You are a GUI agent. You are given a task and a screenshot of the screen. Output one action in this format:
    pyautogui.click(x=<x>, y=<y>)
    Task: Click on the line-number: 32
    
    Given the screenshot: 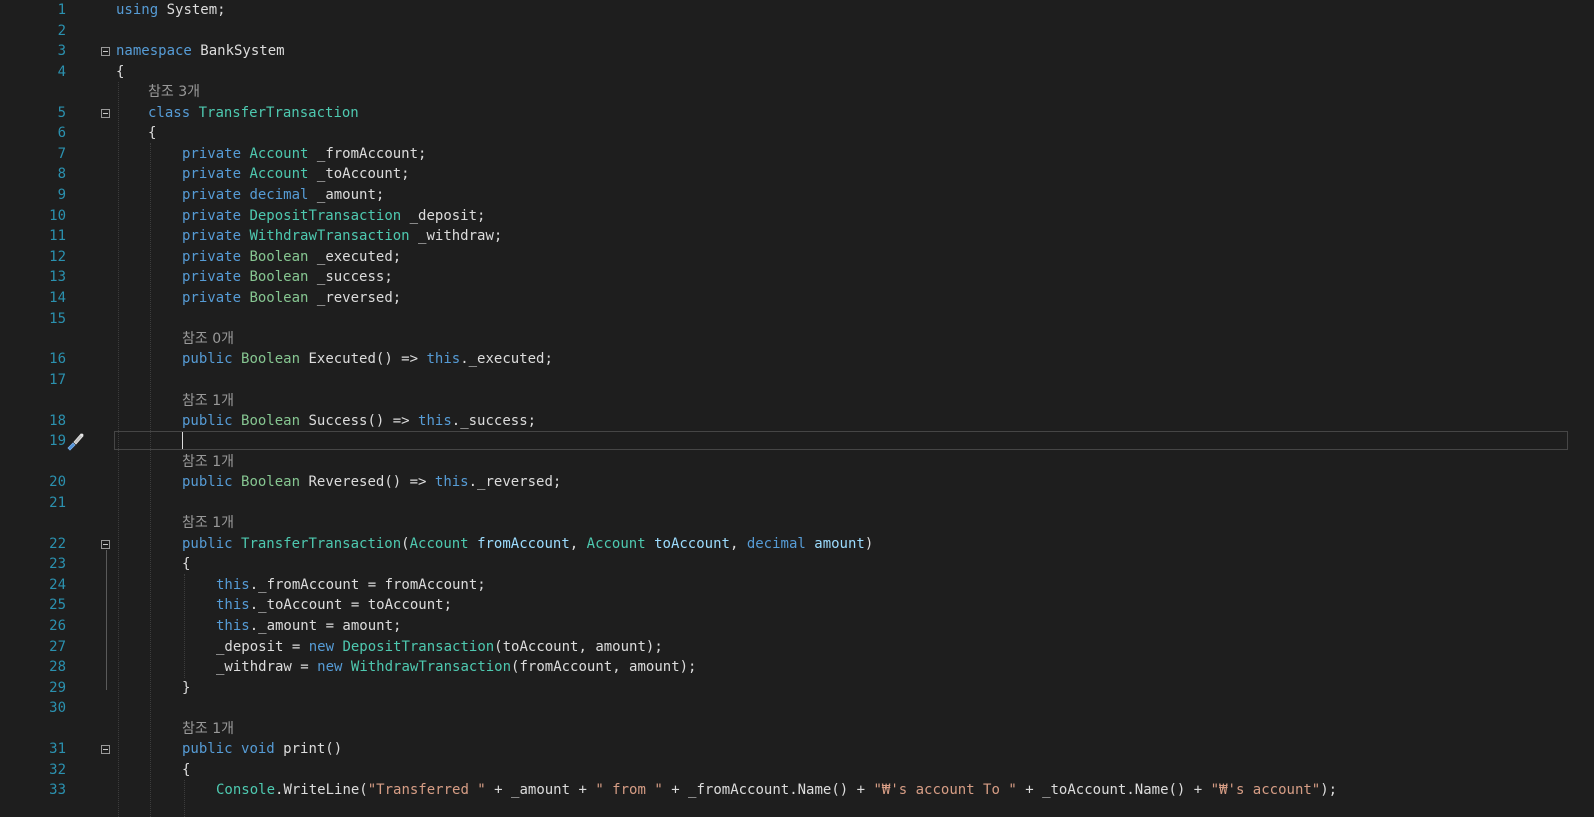 What is the action you would take?
    pyautogui.click(x=57, y=769)
    